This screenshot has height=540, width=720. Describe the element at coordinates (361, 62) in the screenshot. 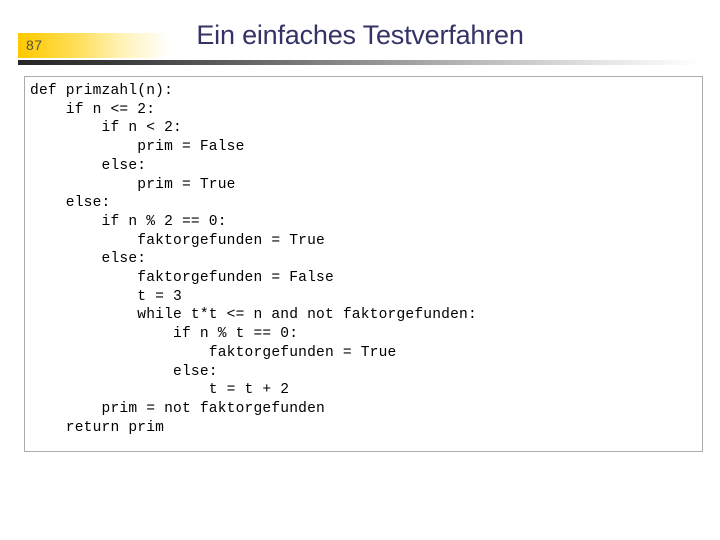

I see `header-divider-rule` at that location.